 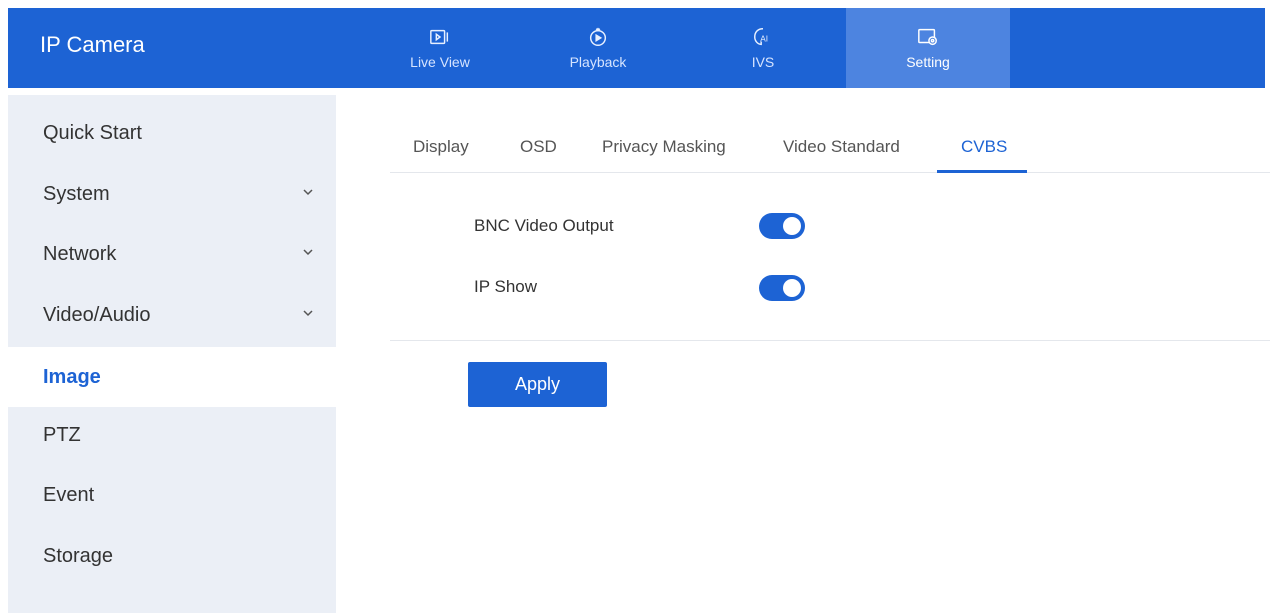 I want to click on tab-video-standard: Video Standard, so click(x=841, y=147).